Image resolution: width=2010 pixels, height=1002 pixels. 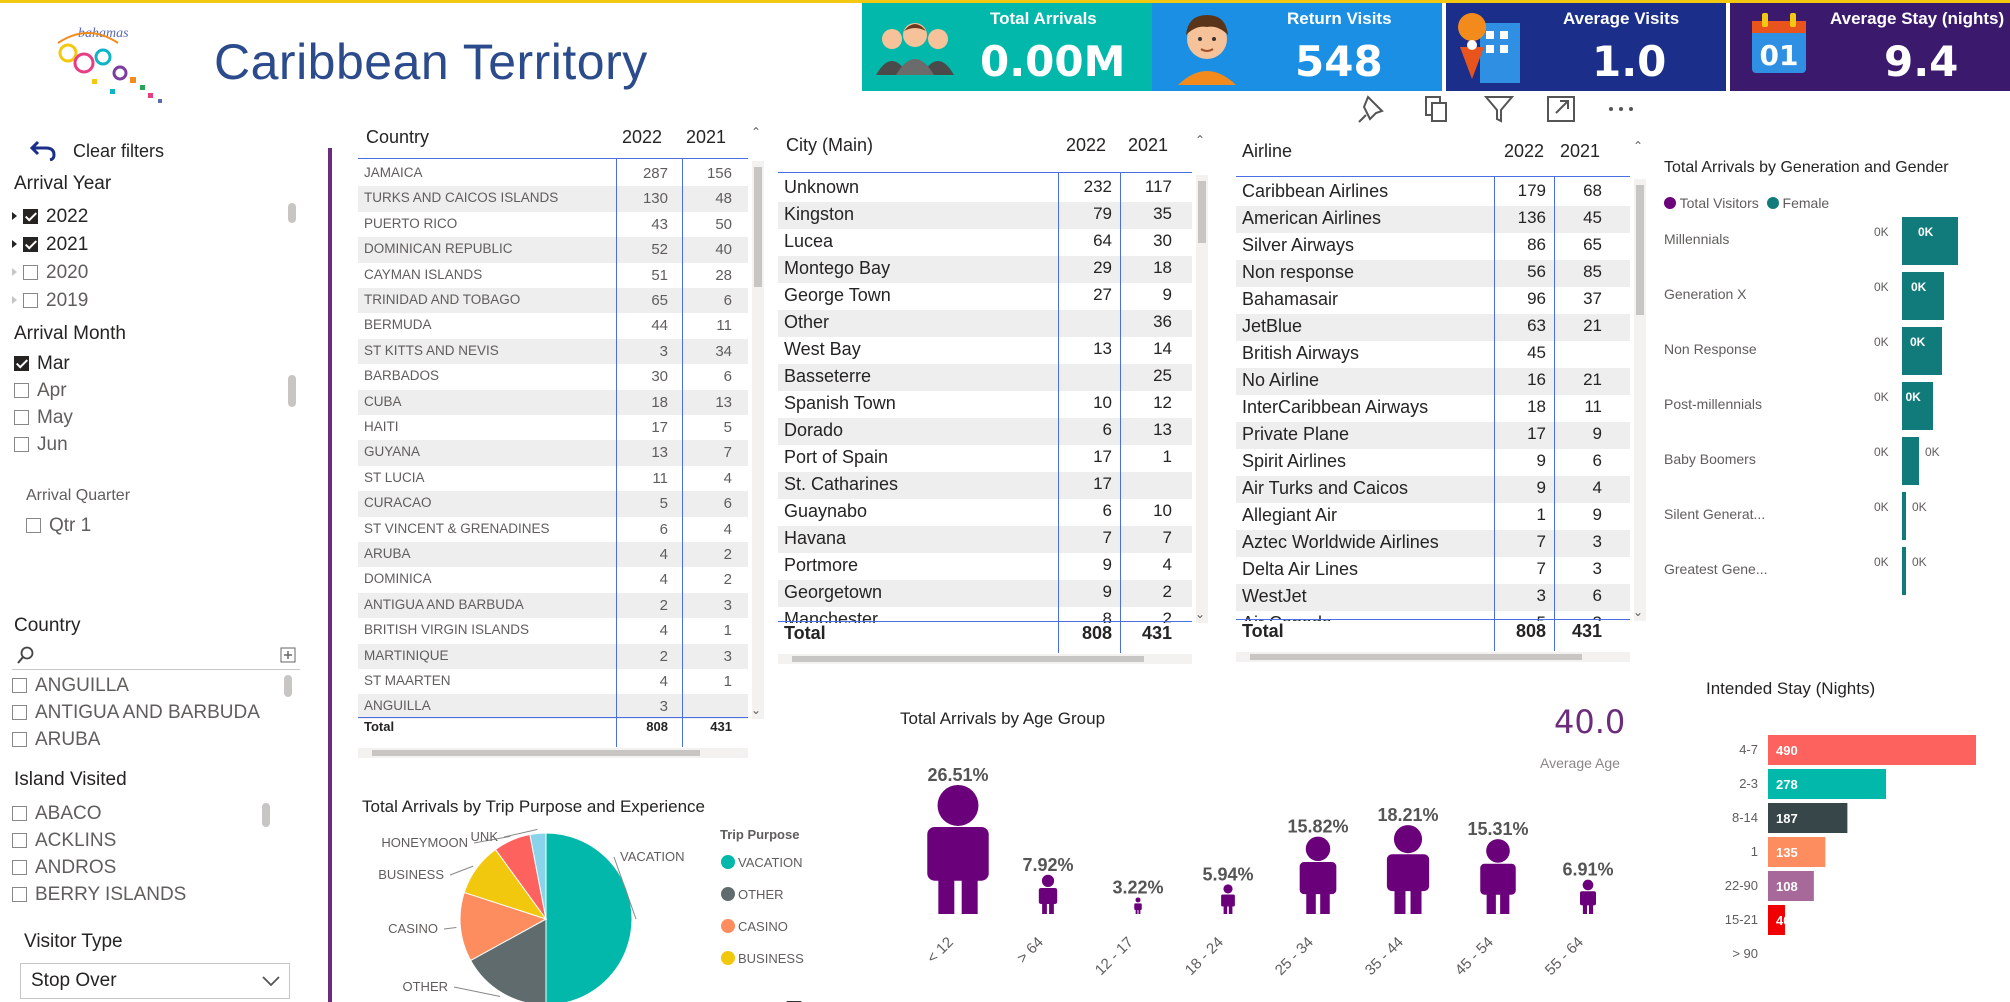 I want to click on slicer-item: May, so click(x=43, y=418).